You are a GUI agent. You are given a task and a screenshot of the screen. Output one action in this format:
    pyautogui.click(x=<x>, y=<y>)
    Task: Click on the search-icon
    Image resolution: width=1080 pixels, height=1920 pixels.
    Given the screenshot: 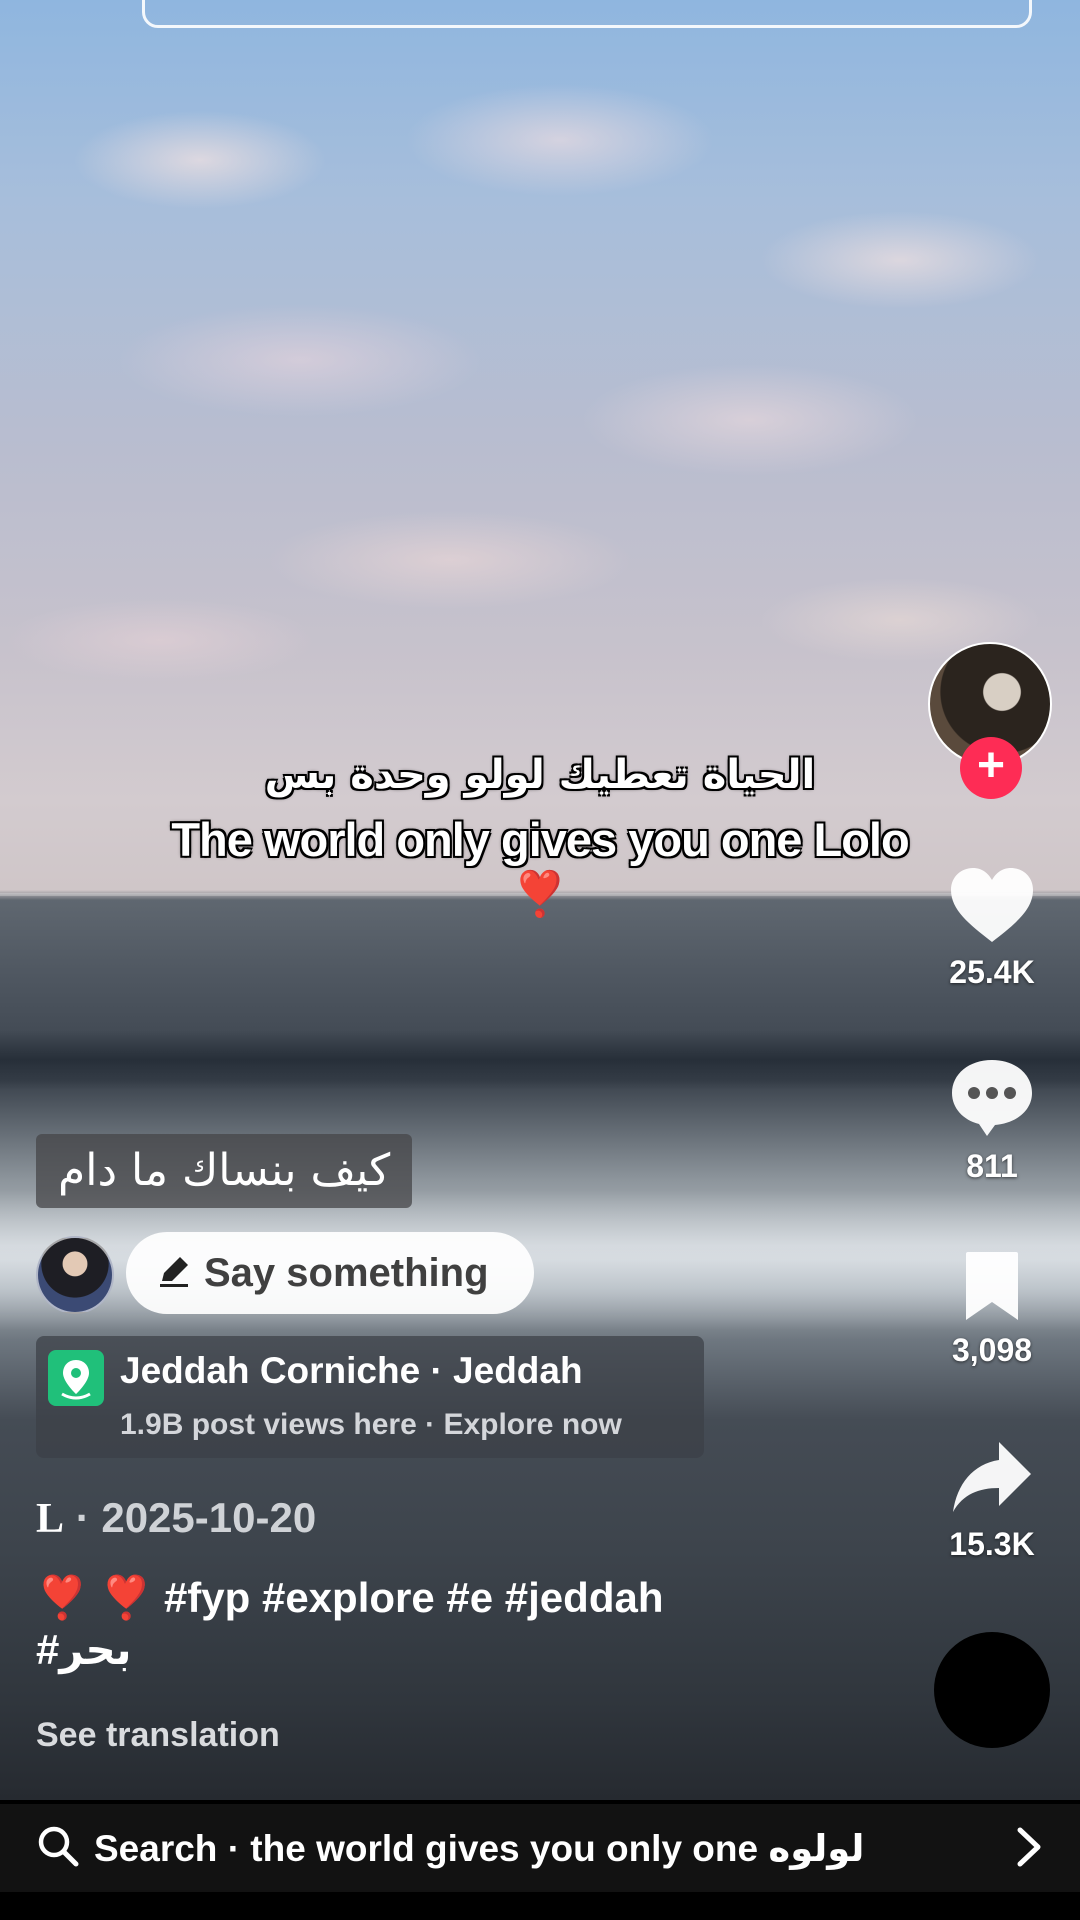 What is the action you would take?
    pyautogui.click(x=58, y=1848)
    